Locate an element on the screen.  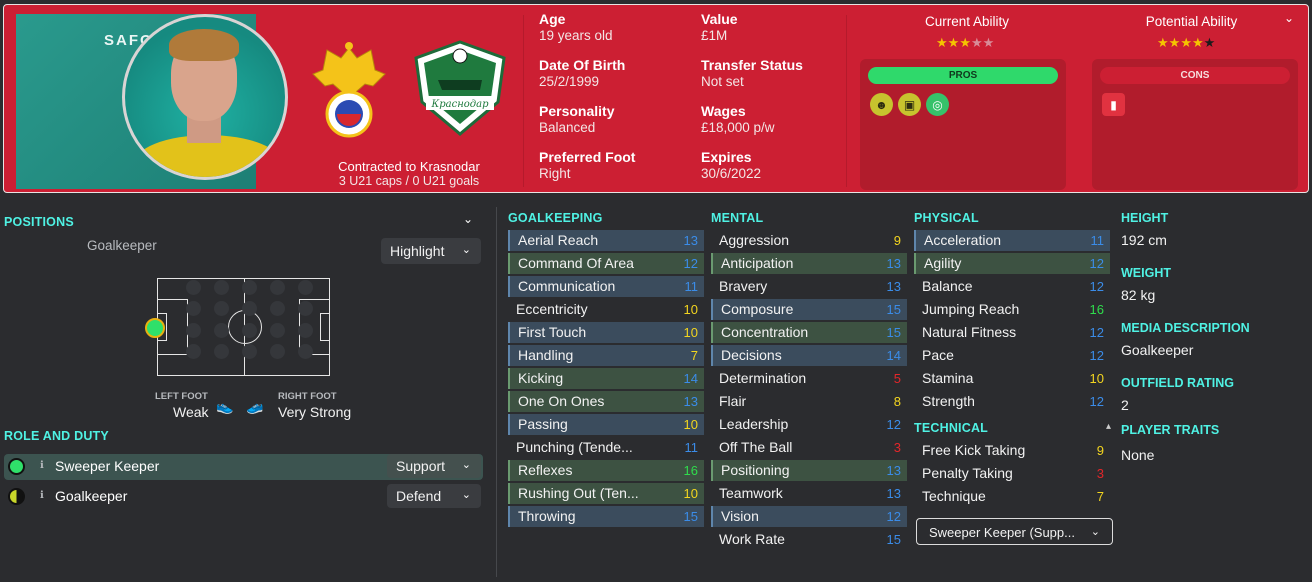
age-label: Age is located at coordinates (552, 19).